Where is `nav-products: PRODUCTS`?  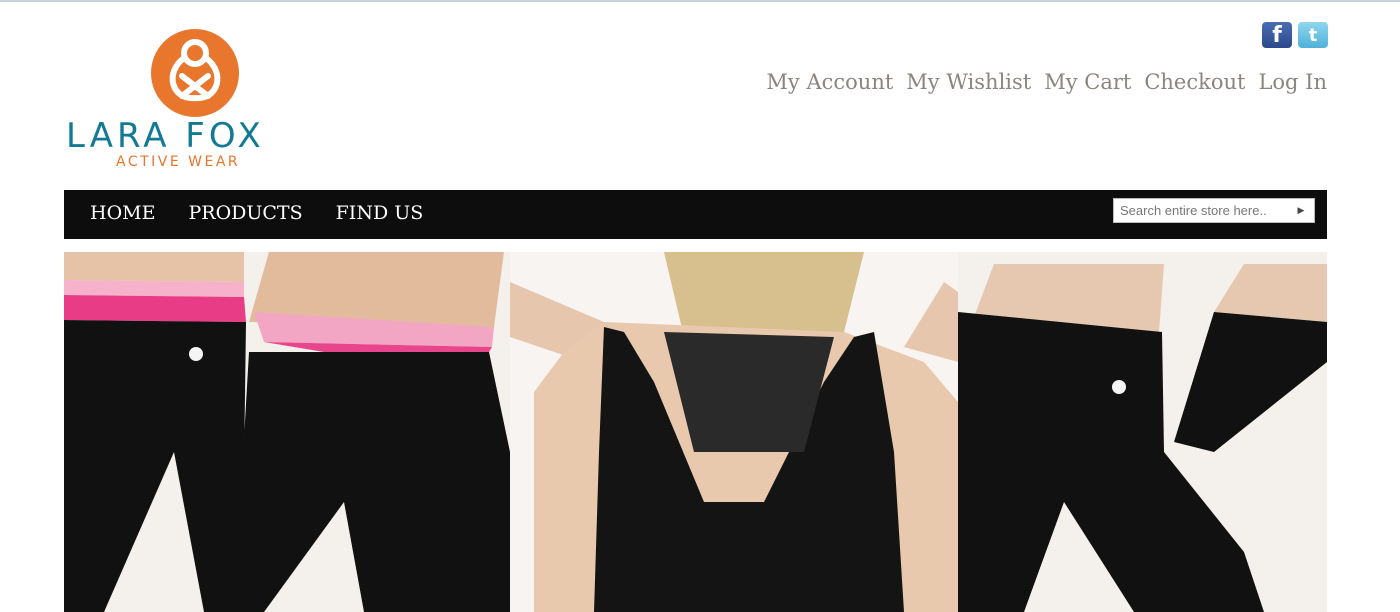 nav-products: PRODUCTS is located at coordinates (245, 213).